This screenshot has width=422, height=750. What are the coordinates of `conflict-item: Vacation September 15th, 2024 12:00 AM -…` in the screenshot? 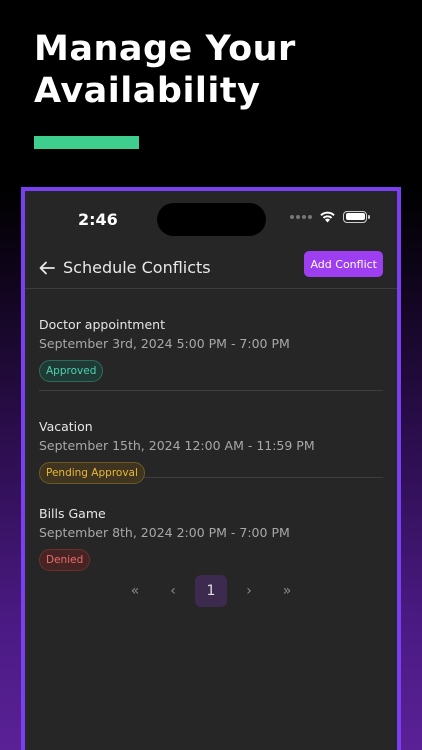 It's located at (211, 437).